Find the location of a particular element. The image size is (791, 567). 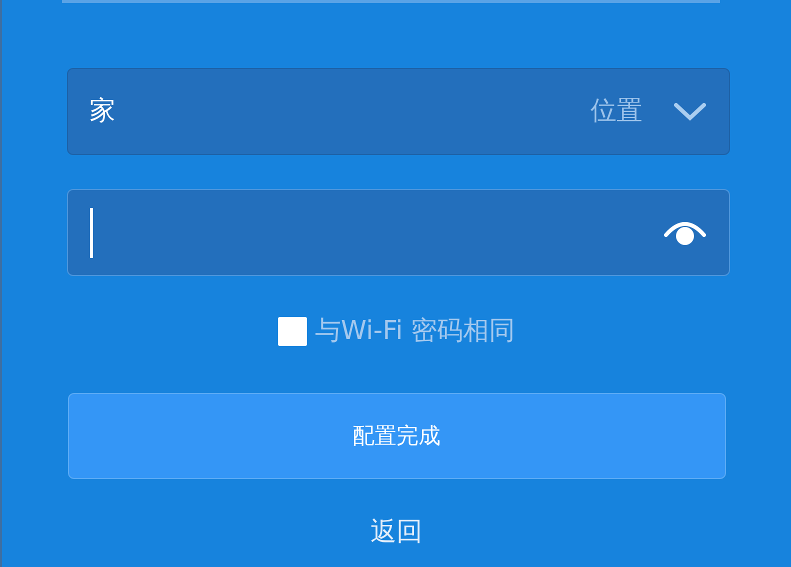

text-cursor is located at coordinates (91, 233).